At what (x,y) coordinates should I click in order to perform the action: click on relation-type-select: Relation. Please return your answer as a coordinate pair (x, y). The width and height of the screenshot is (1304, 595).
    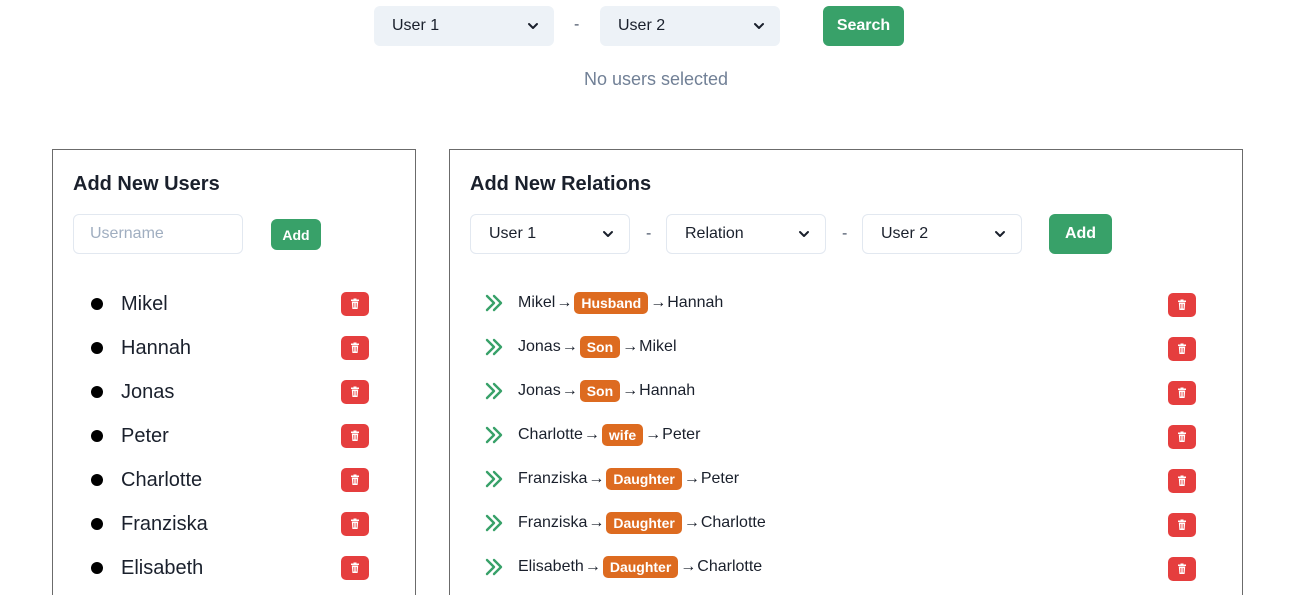
    Looking at the image, I should click on (746, 234).